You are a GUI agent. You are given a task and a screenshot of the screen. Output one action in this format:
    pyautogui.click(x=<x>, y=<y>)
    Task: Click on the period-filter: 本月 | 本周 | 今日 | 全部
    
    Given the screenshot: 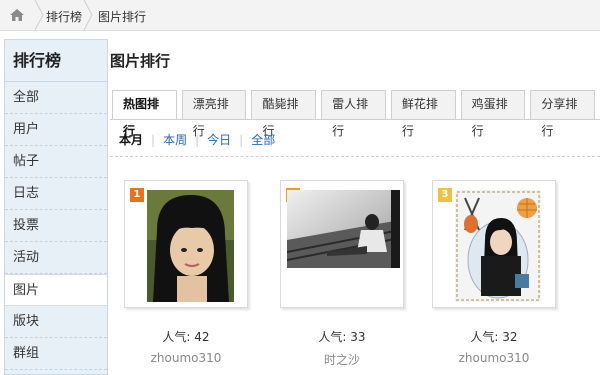 What is the action you would take?
    pyautogui.click(x=197, y=139)
    